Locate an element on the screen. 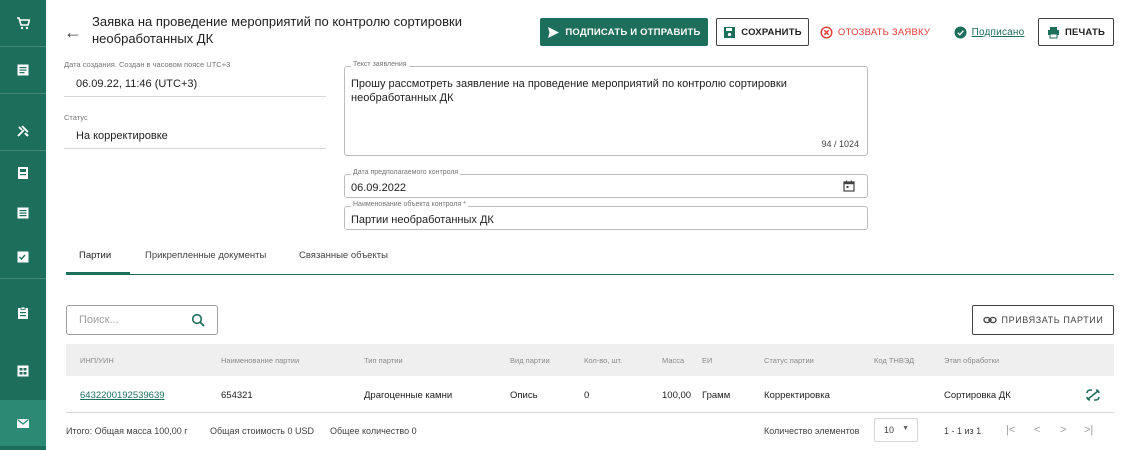 This screenshot has height=450, width=1125. checklist-icon is located at coordinates (23, 257).